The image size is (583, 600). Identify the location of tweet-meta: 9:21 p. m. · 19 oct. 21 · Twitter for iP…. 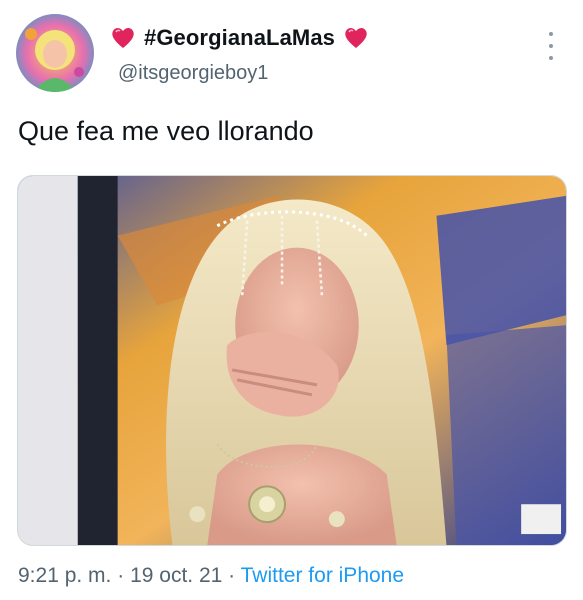
(211, 576).